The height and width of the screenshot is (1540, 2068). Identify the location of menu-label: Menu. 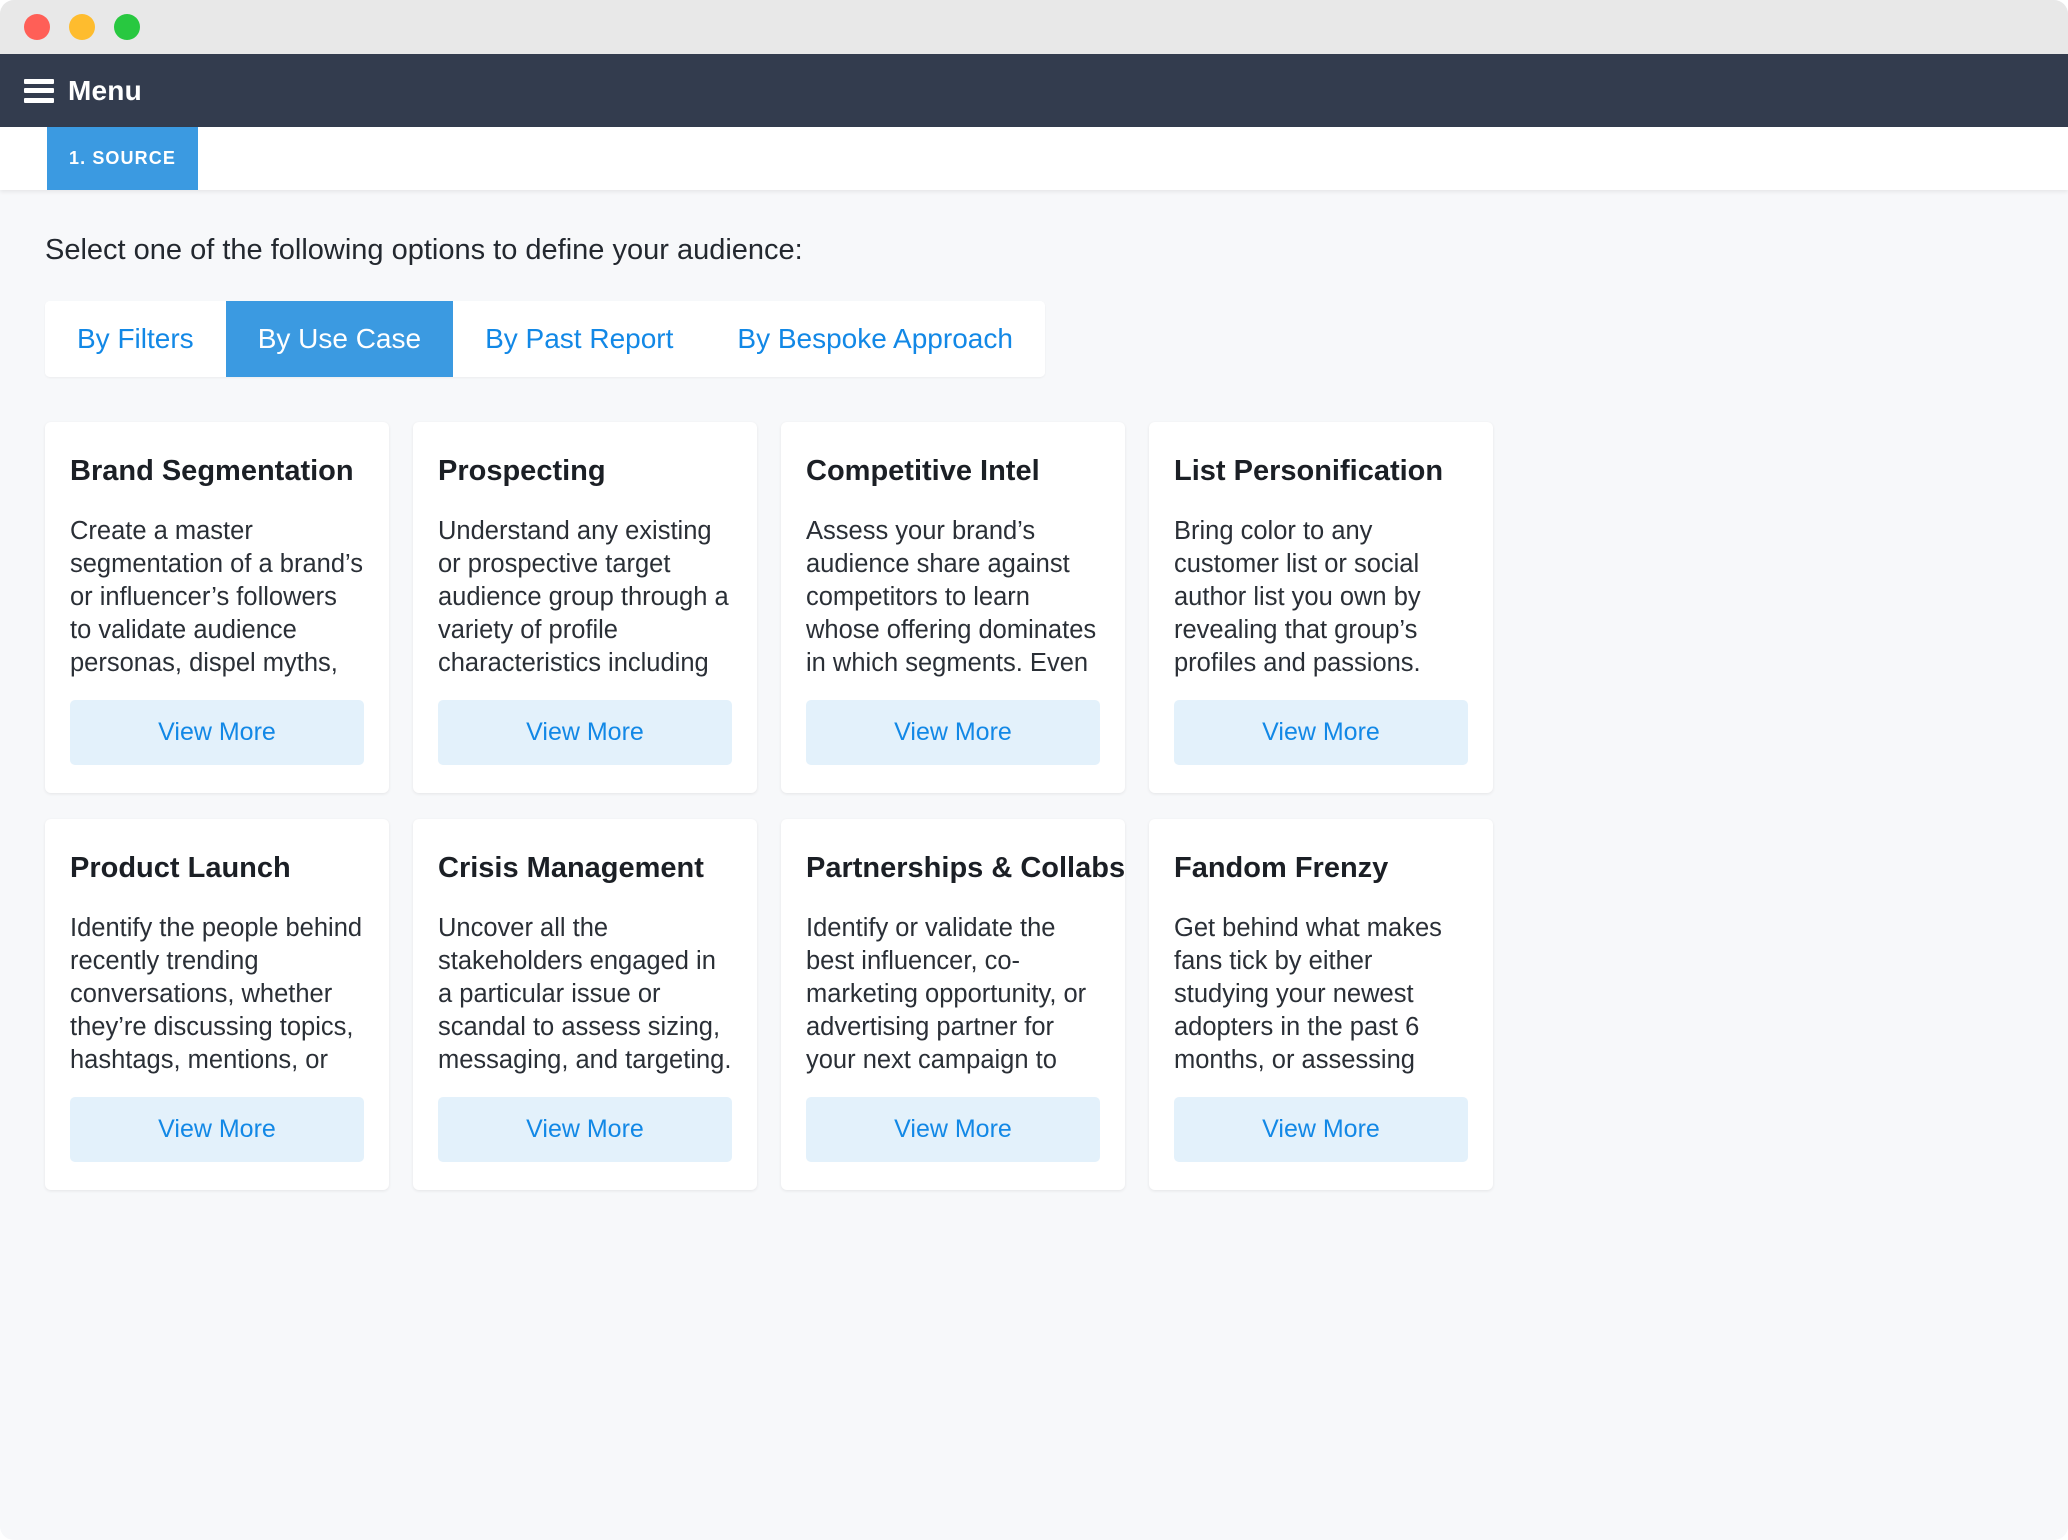
(105, 91).